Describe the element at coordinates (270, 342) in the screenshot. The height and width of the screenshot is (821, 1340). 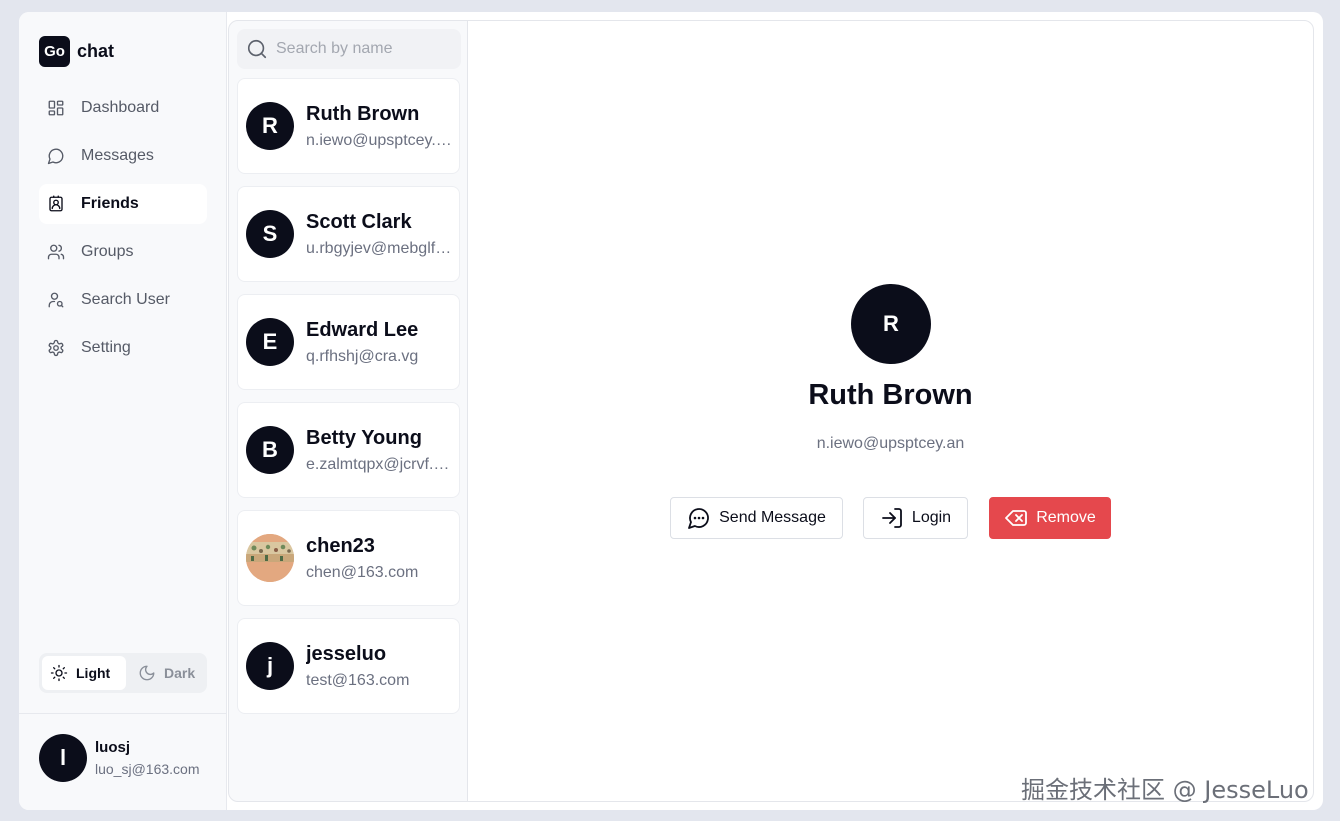
I see `avatar: E` at that location.